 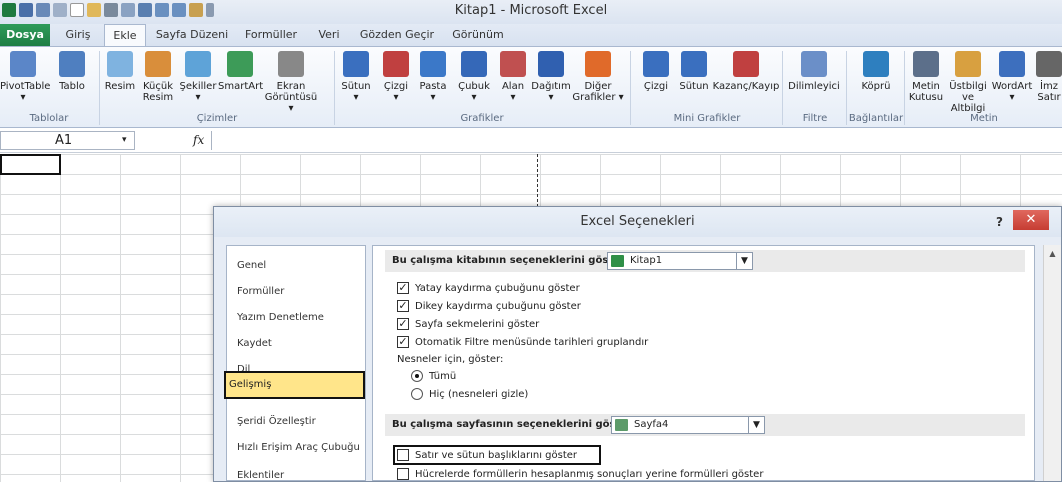 What do you see at coordinates (158, 77) in the screenshot?
I see `ribbon-button-clipart: Küçük Resim` at bounding box center [158, 77].